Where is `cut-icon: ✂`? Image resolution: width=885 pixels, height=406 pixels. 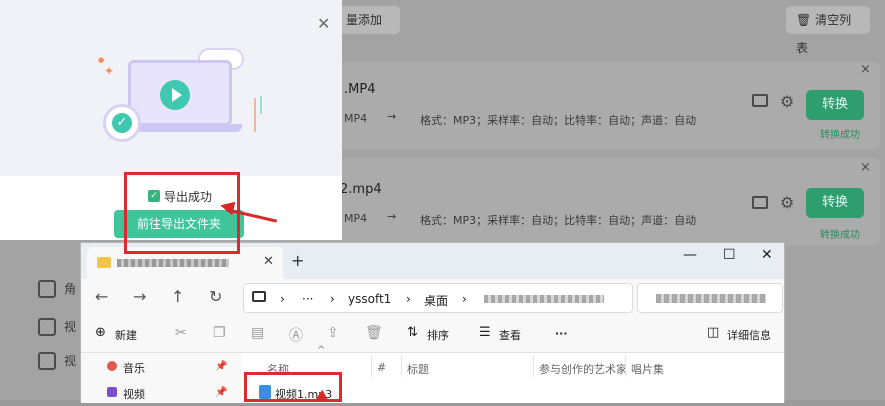
cut-icon: ✂ is located at coordinates (181, 333).